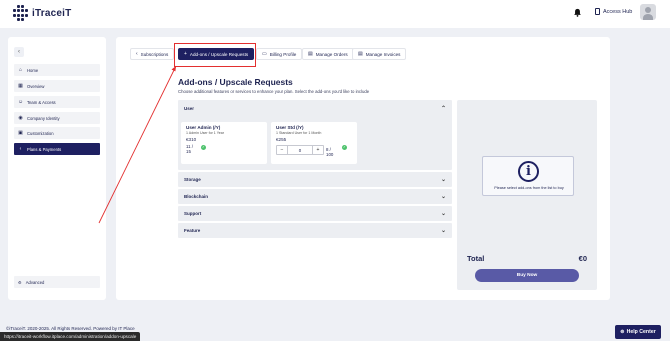 The image size is (670, 341). Describe the element at coordinates (283, 54) in the screenshot. I see `tab-label: Billing Profile` at that location.